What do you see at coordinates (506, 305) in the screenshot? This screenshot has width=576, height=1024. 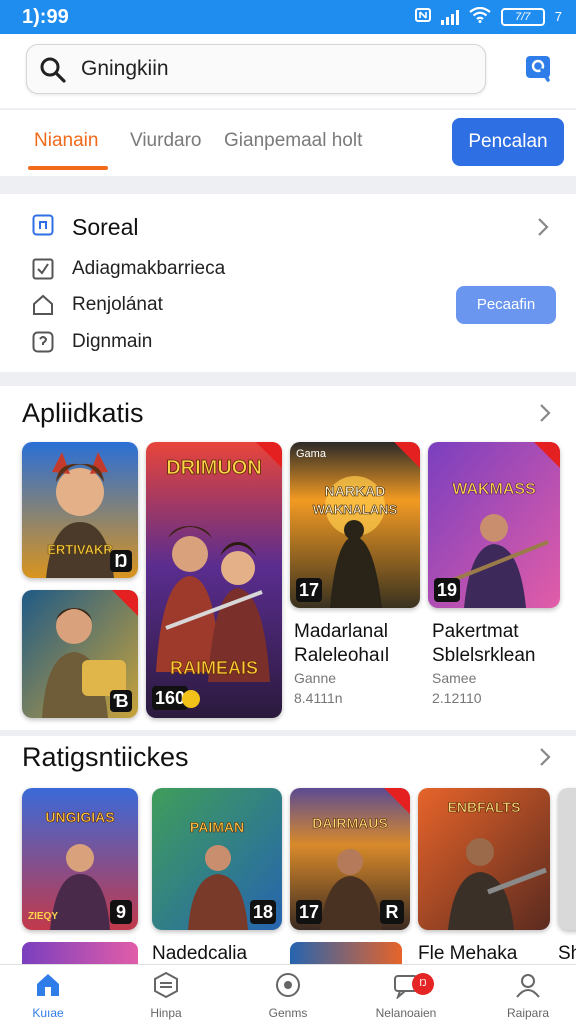 I see `pecaafin-button: Pecaafin` at bounding box center [506, 305].